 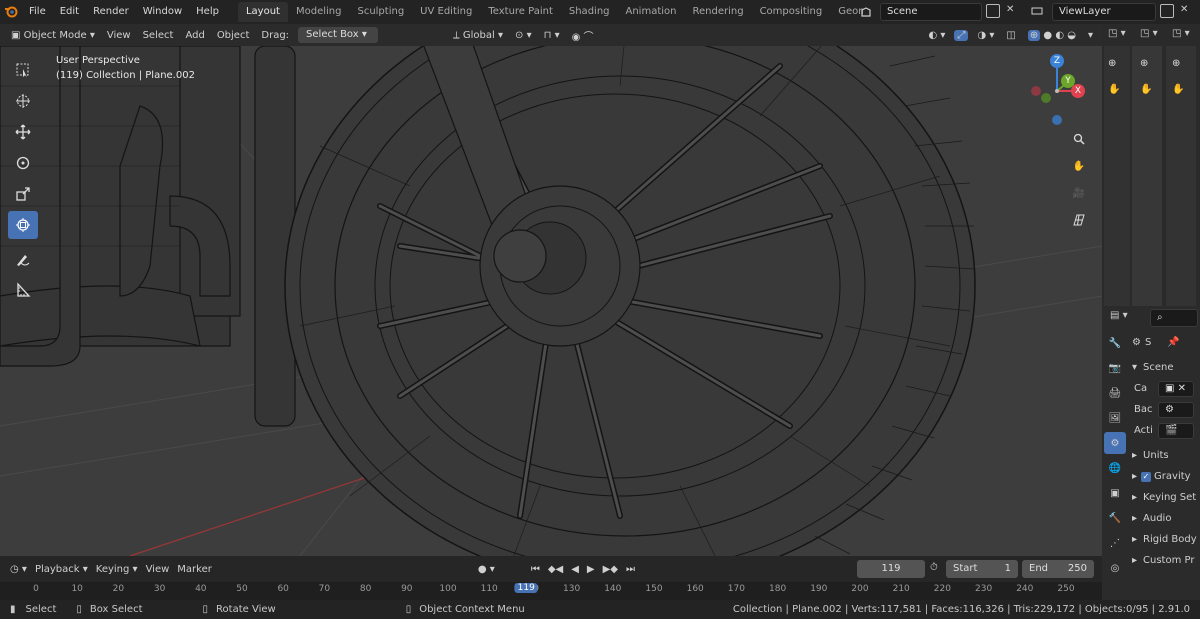 I want to click on orientation-dropdown: ⟂ Global ▾, so click(x=478, y=35).